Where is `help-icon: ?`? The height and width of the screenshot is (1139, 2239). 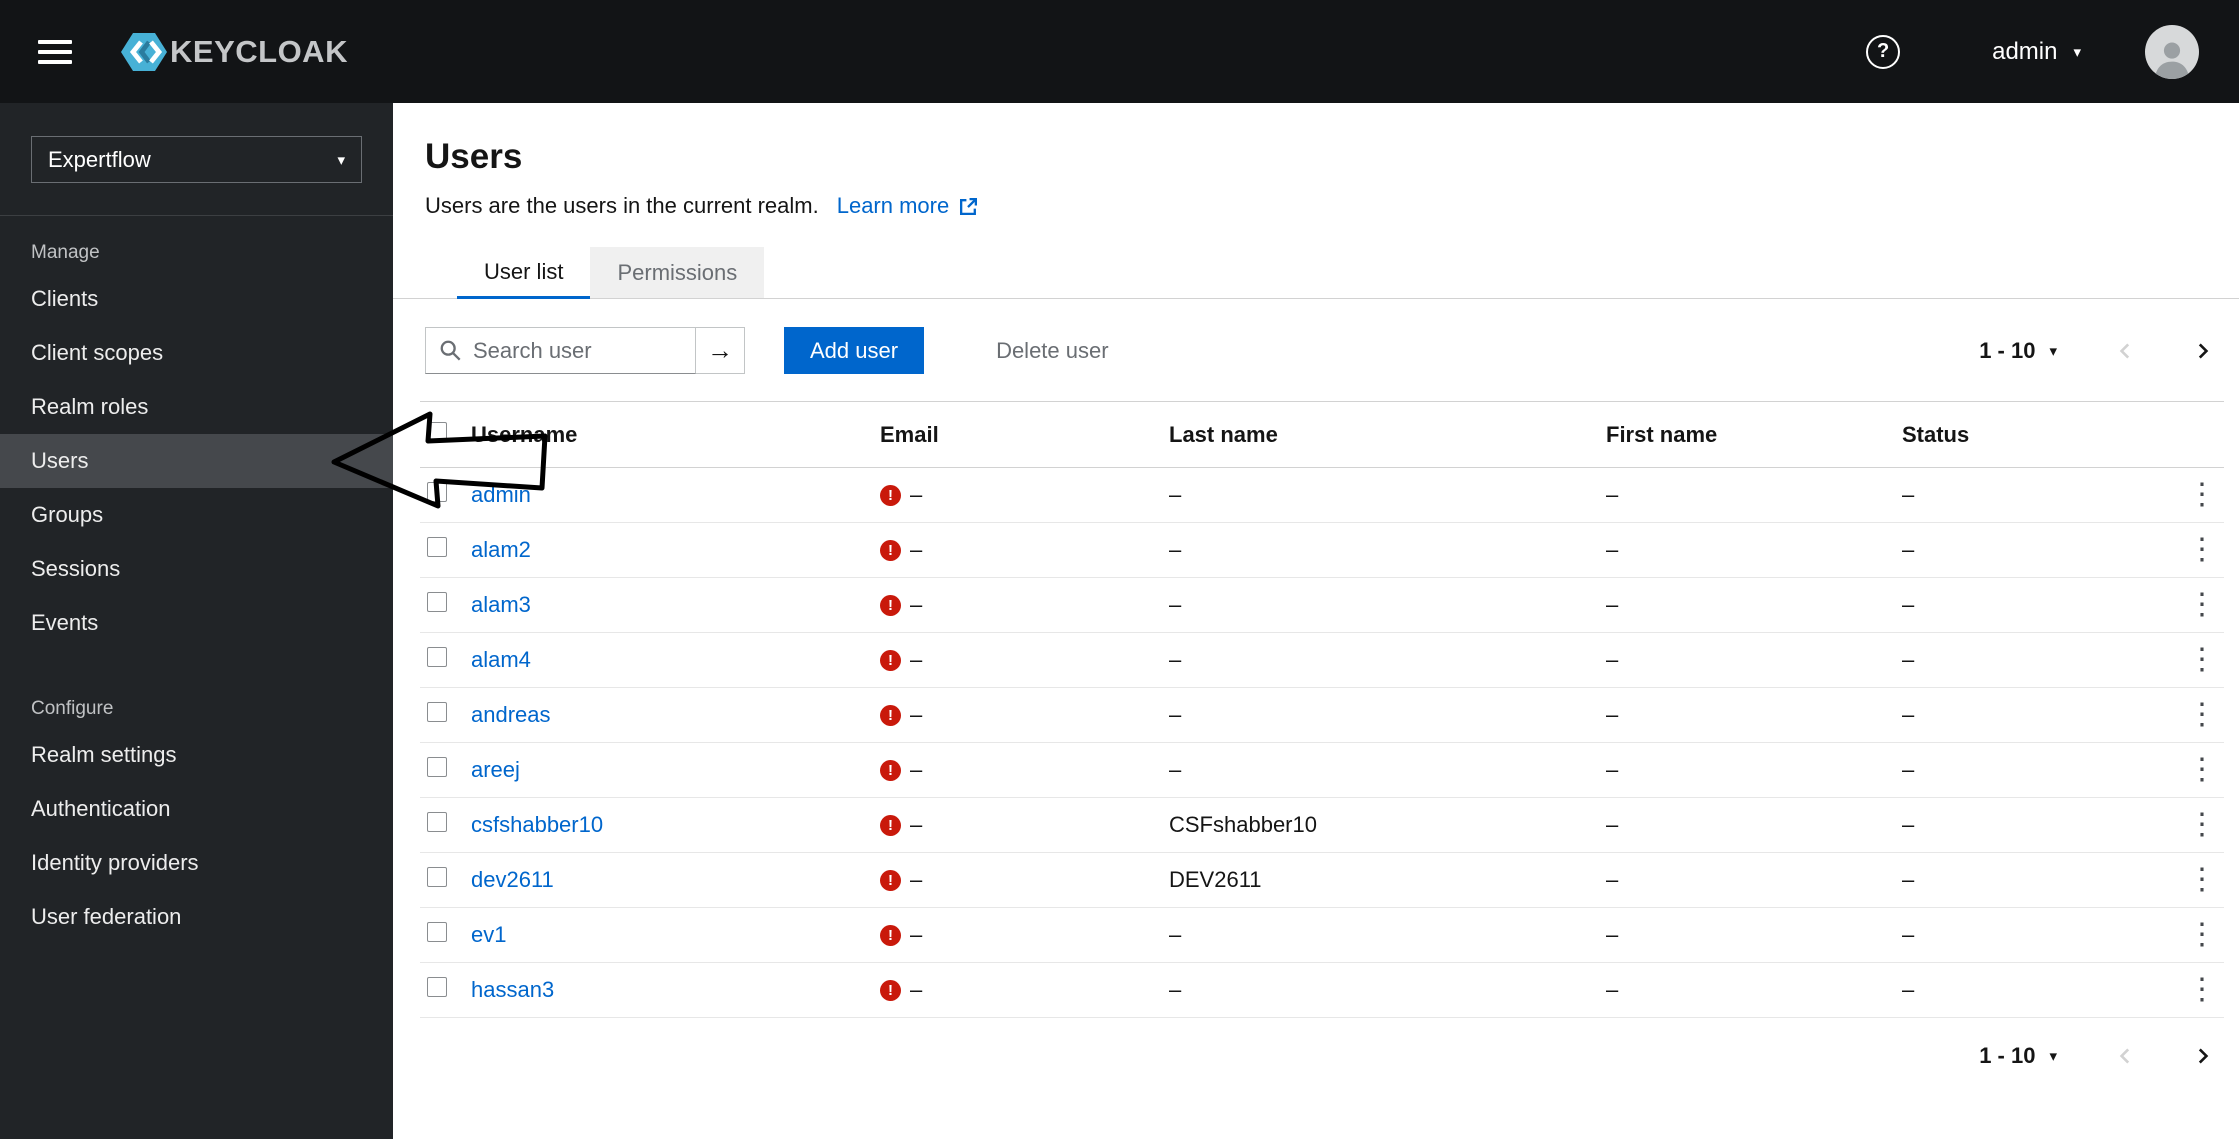 help-icon: ? is located at coordinates (1883, 51).